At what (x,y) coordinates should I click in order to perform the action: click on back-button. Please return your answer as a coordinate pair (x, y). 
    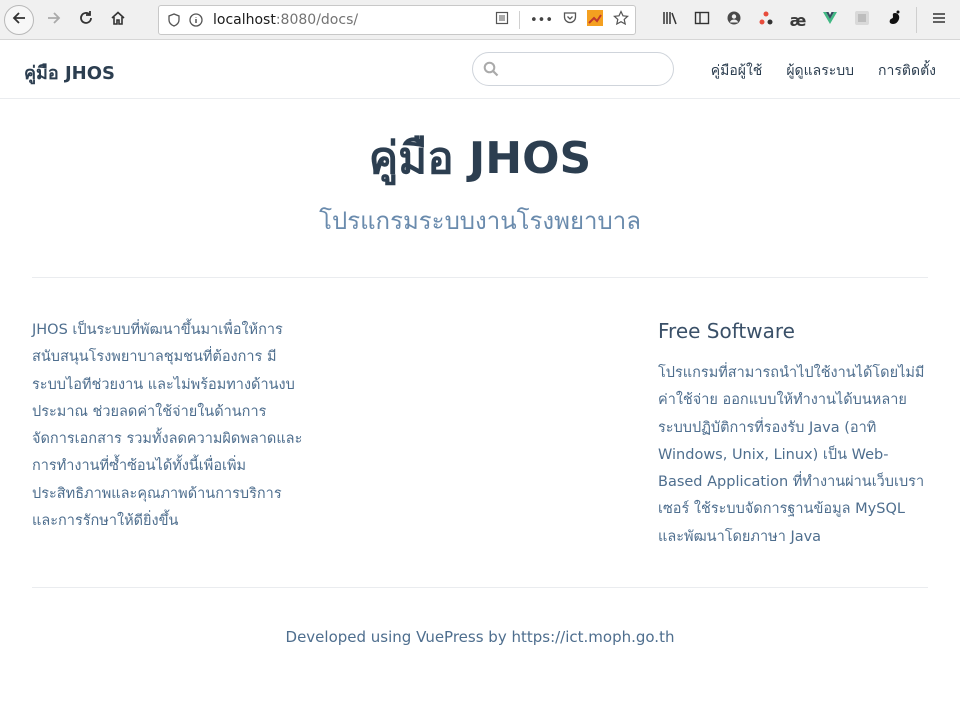
    Looking at the image, I should click on (19, 19).